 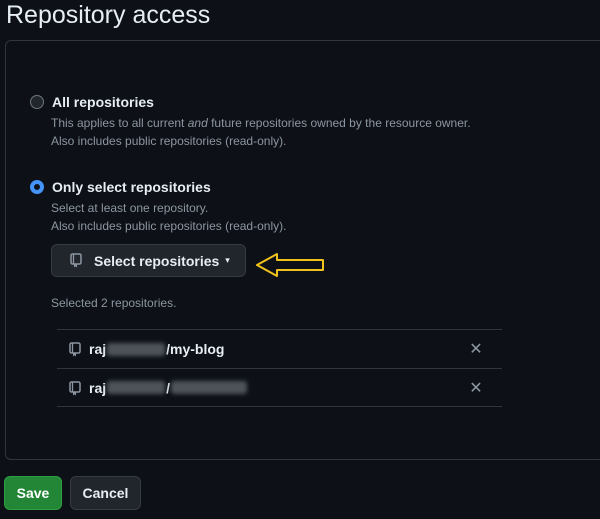 I want to click on select-repositories-button: Select repositories ▾, so click(x=148, y=260).